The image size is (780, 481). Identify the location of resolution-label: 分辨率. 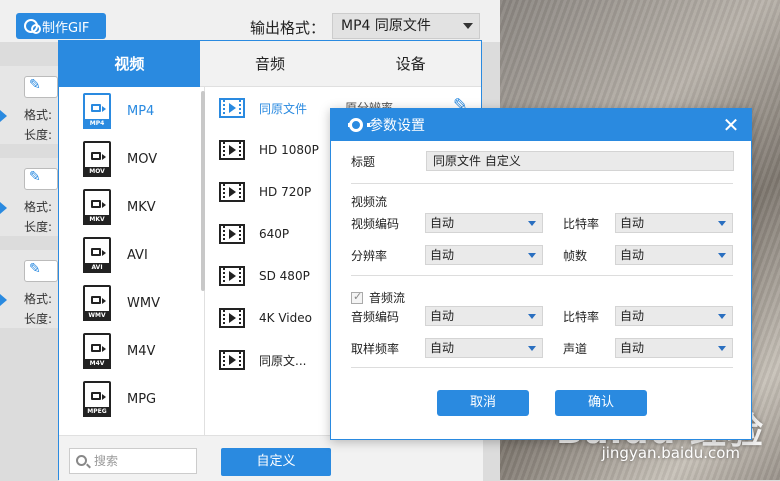
(369, 256).